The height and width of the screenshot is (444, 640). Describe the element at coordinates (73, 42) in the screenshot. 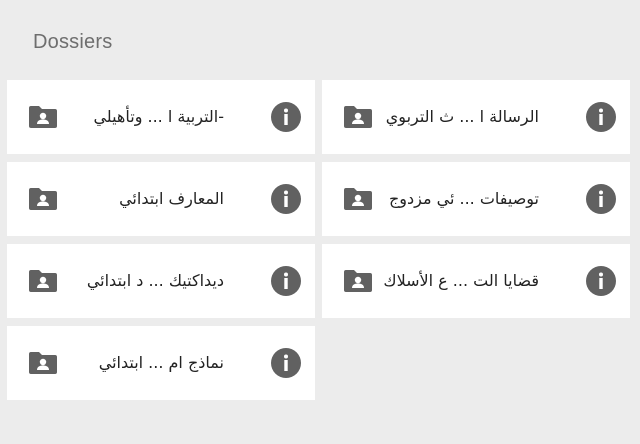

I see `section-title: Dossiers` at that location.